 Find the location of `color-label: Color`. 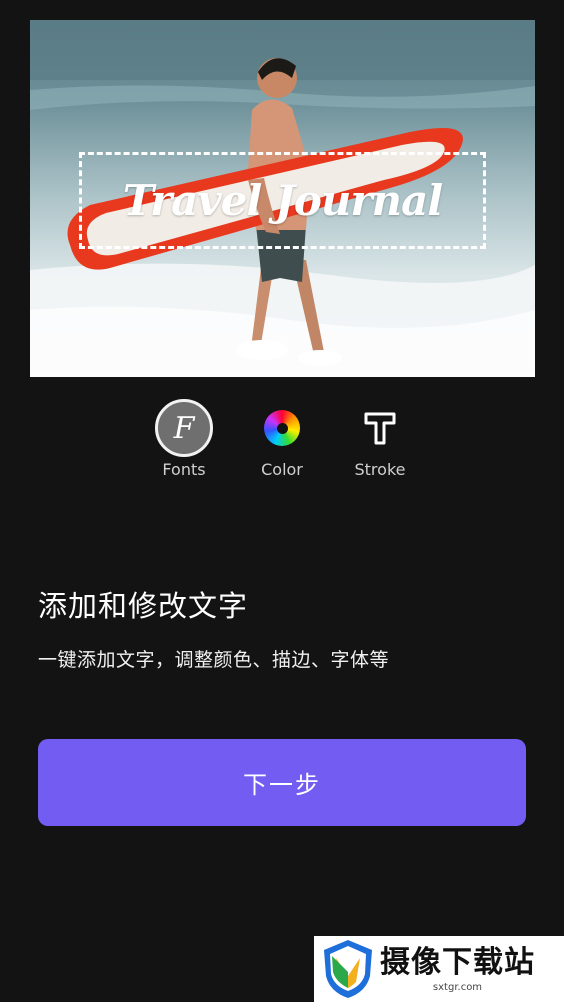

color-label: Color is located at coordinates (282, 469).